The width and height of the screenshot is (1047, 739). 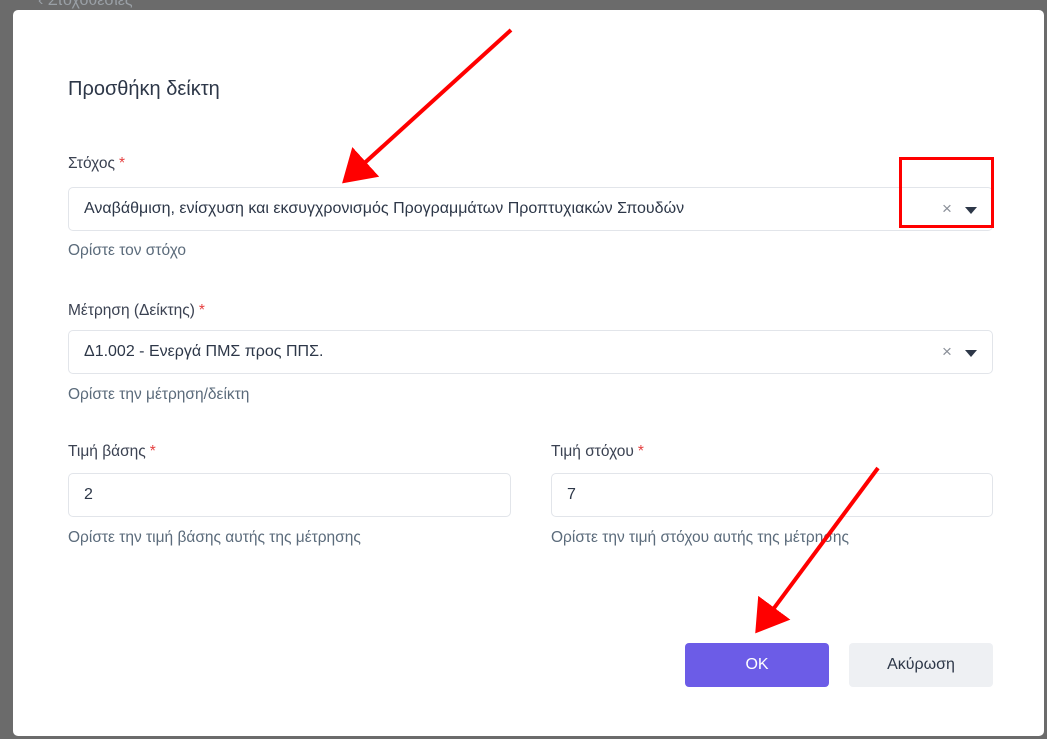 I want to click on annotation-arrow-goal, so click(x=427, y=106).